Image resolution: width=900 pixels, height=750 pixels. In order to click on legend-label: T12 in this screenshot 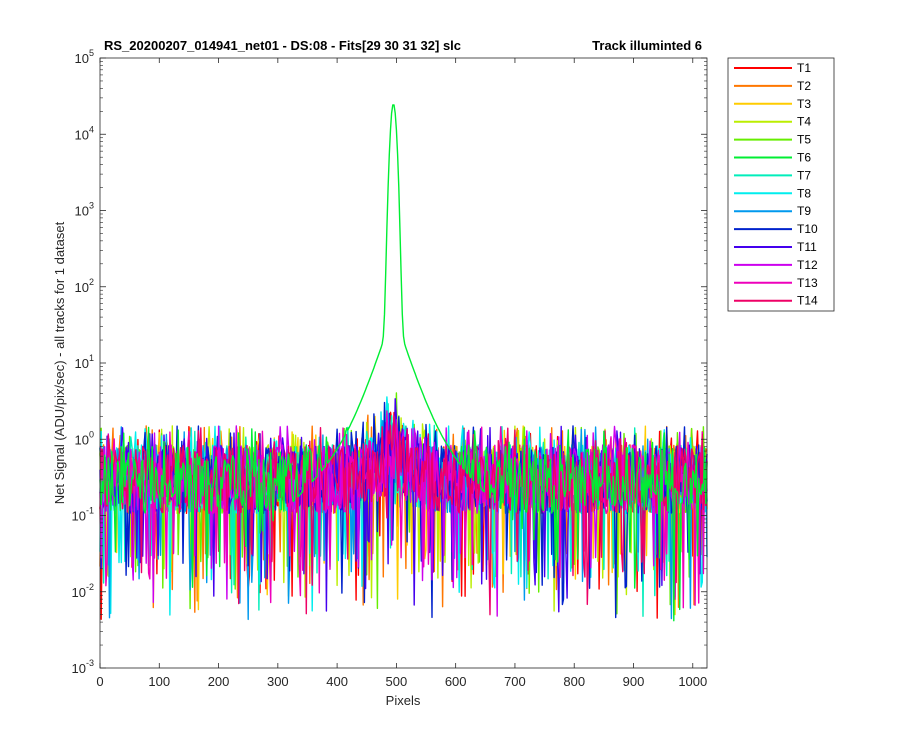, I will do `click(807, 265)`.